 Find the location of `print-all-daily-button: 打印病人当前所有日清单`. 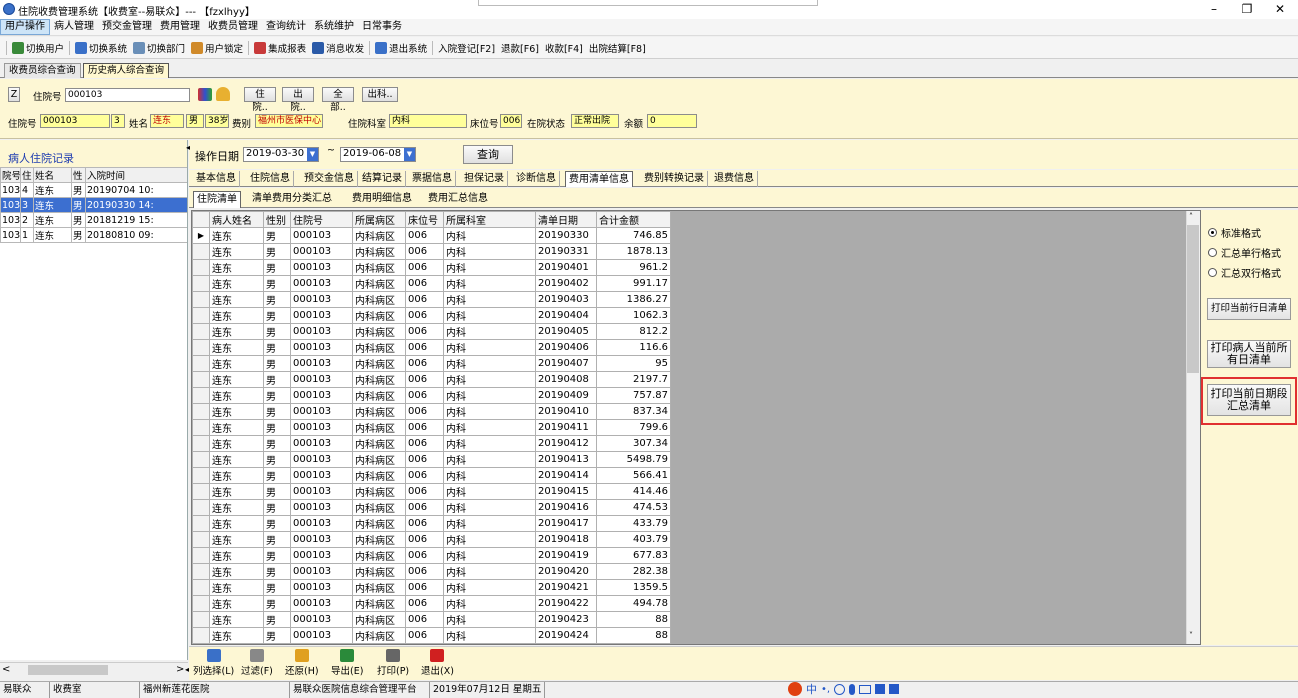

print-all-daily-button: 打印病人当前所有日清单 is located at coordinates (1249, 354).